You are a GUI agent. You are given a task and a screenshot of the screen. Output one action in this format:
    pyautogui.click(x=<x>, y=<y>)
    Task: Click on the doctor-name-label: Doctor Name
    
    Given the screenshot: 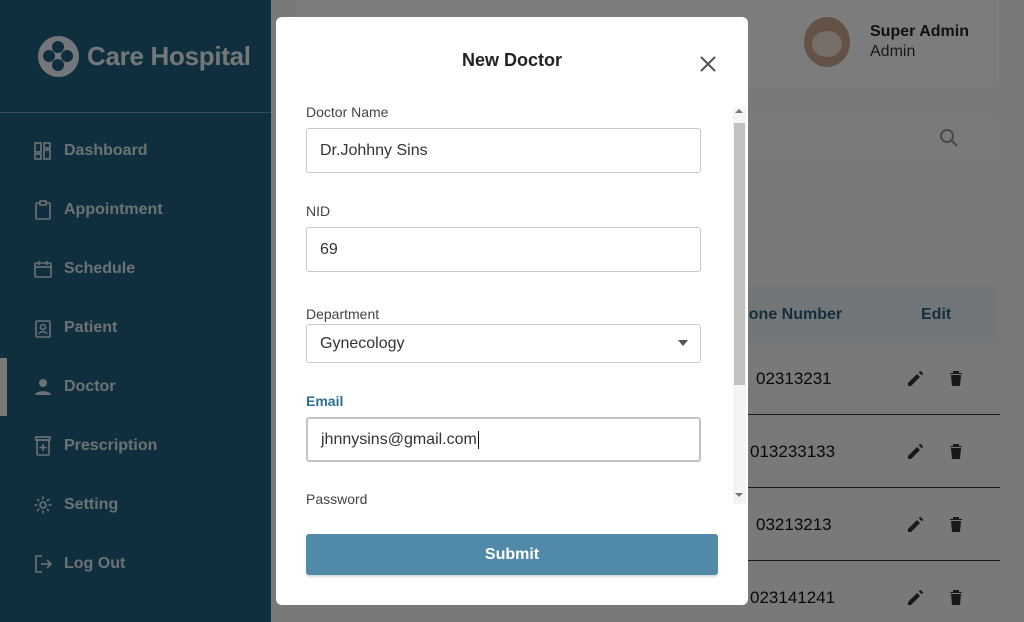 What is the action you would take?
    pyautogui.click(x=347, y=112)
    